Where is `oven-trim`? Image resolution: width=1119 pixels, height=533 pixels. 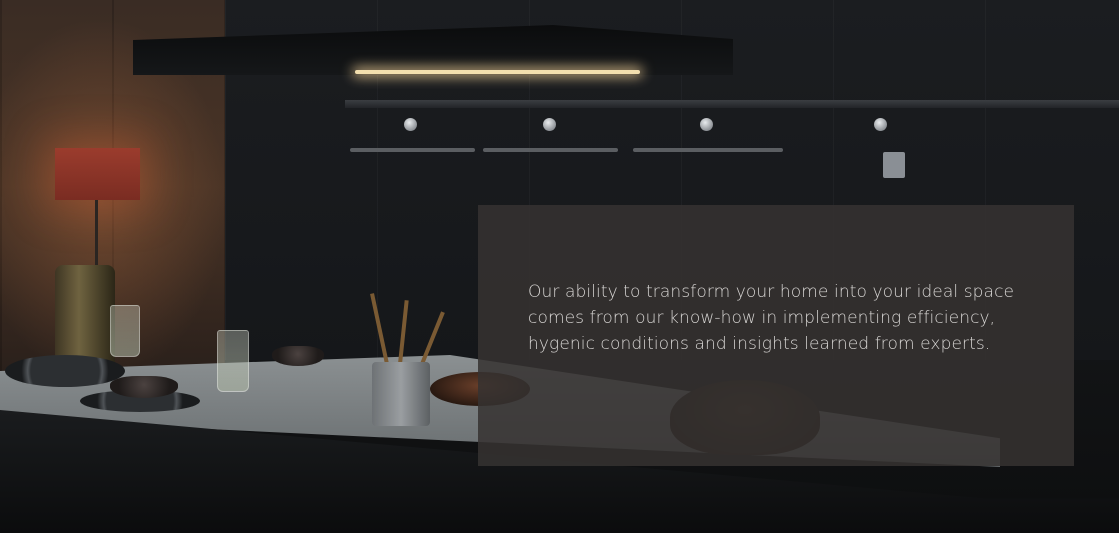
oven-trim is located at coordinates (732, 104).